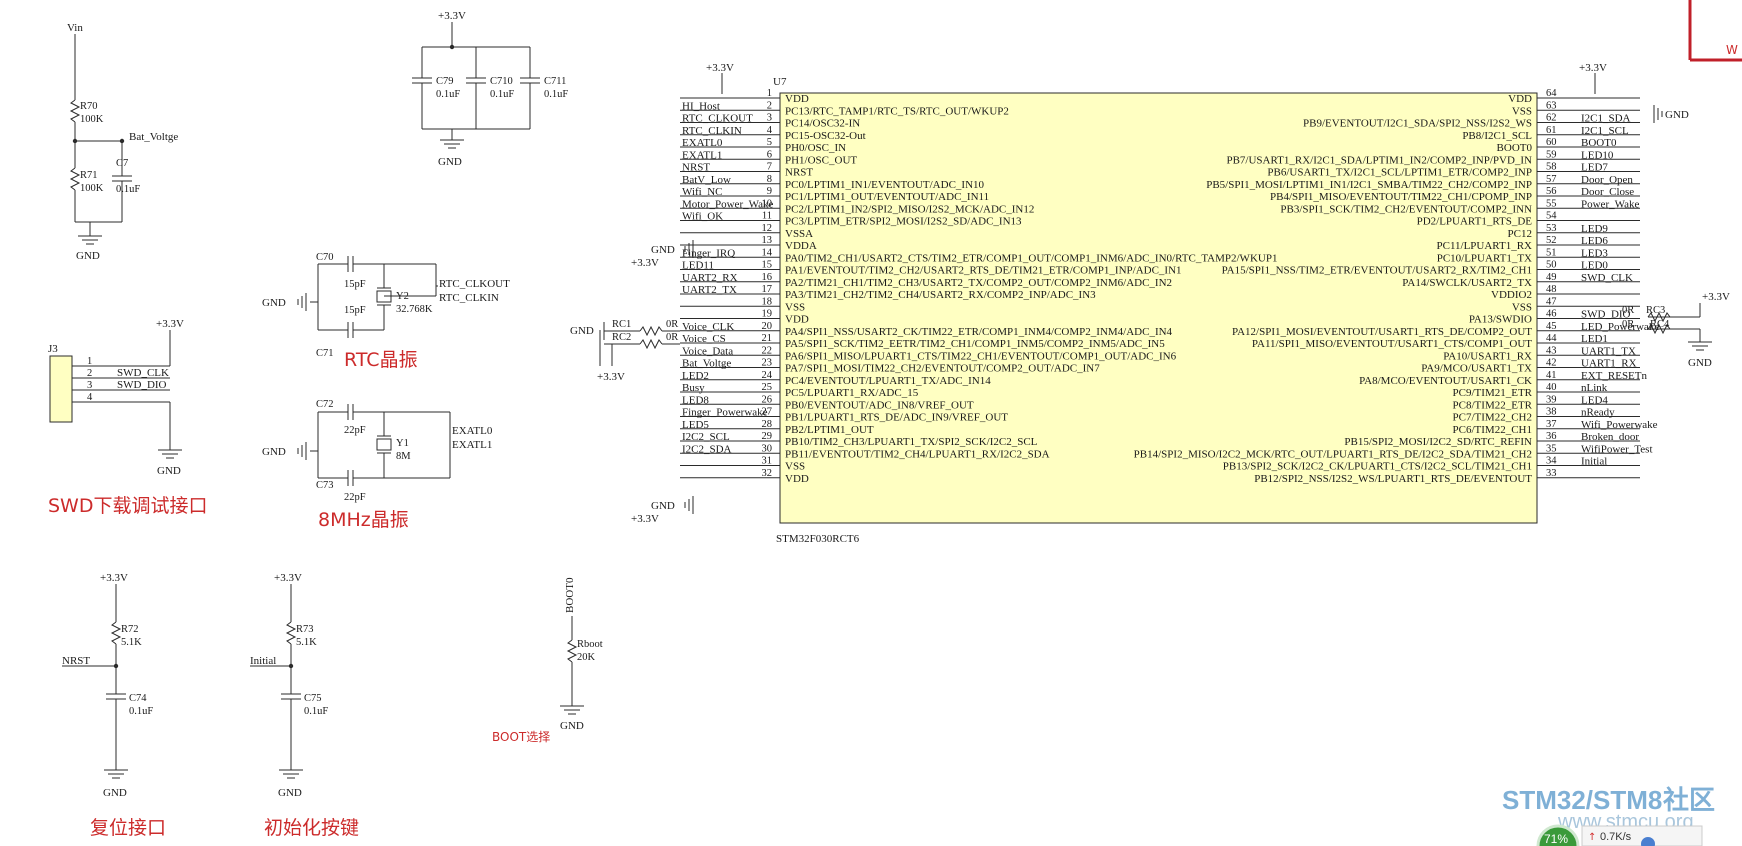  What do you see at coordinates (1597, 155) in the screenshot?
I see `net-label-right-59: LED10` at bounding box center [1597, 155].